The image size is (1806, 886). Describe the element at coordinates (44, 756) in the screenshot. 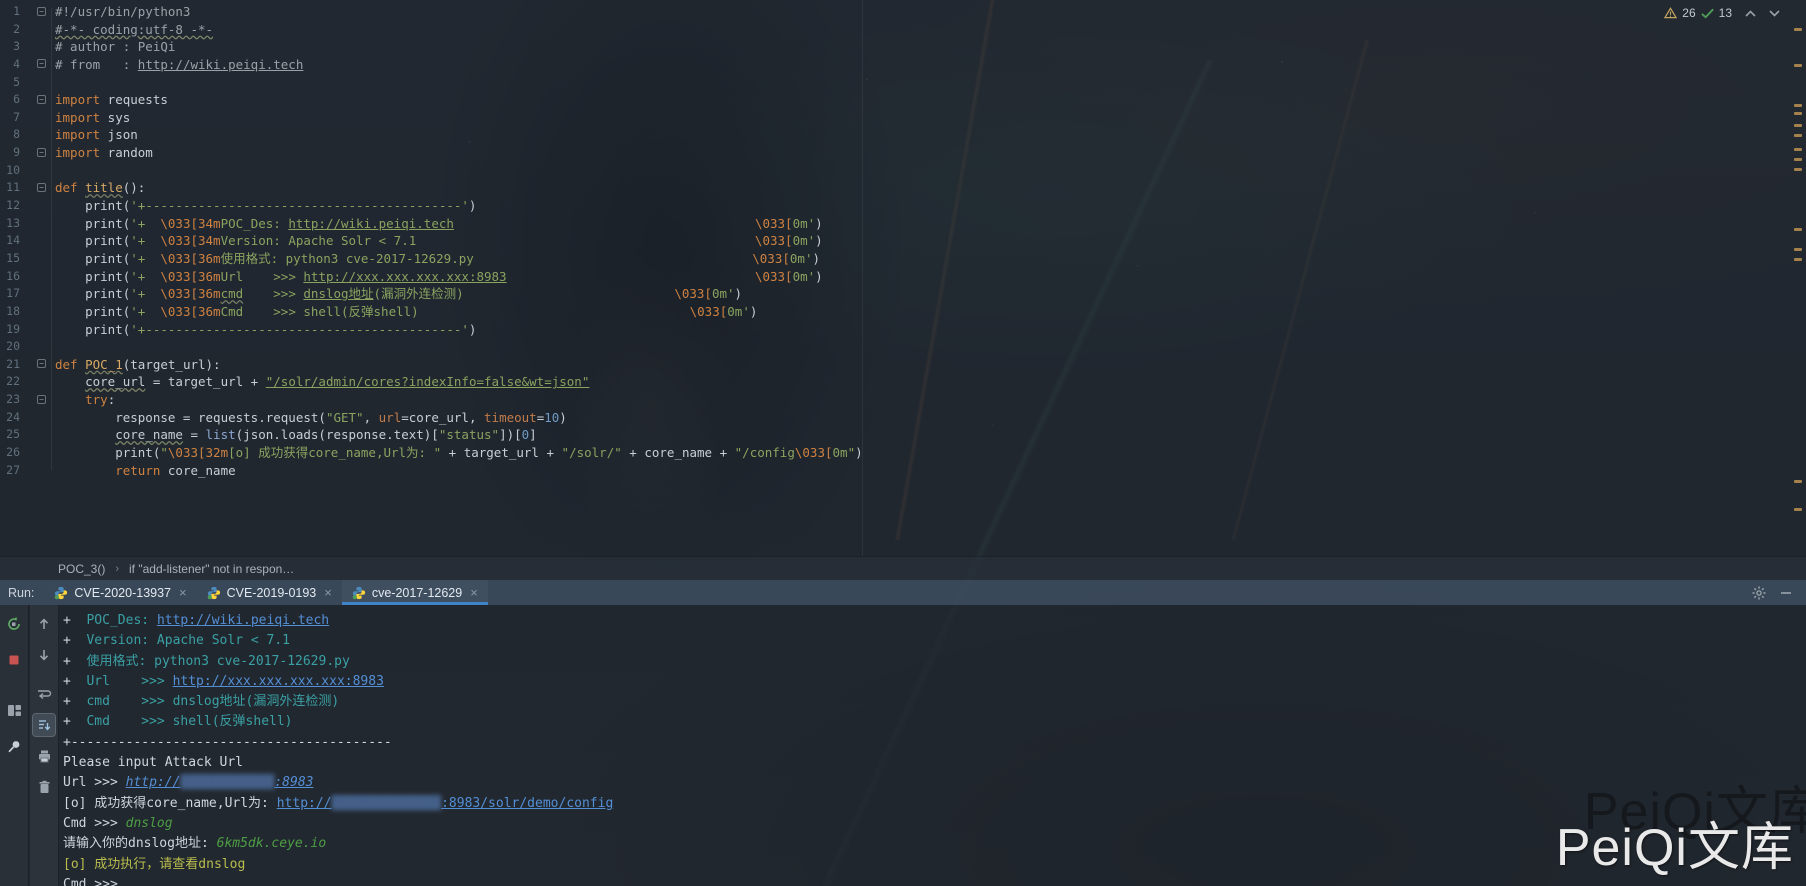

I see `print-icon` at that location.